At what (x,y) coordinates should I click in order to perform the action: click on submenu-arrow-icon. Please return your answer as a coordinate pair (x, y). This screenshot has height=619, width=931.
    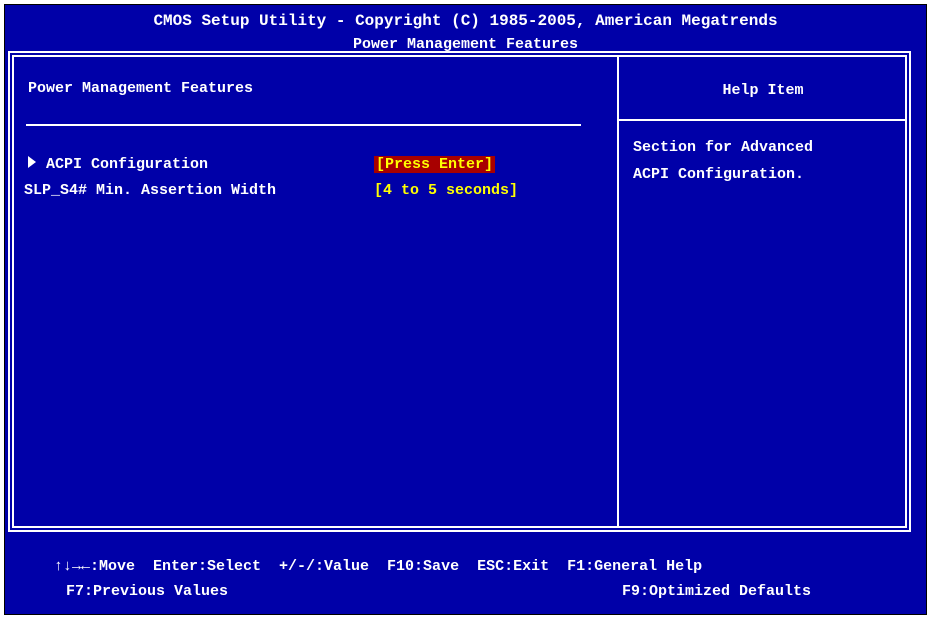
    Looking at the image, I should click on (32, 162).